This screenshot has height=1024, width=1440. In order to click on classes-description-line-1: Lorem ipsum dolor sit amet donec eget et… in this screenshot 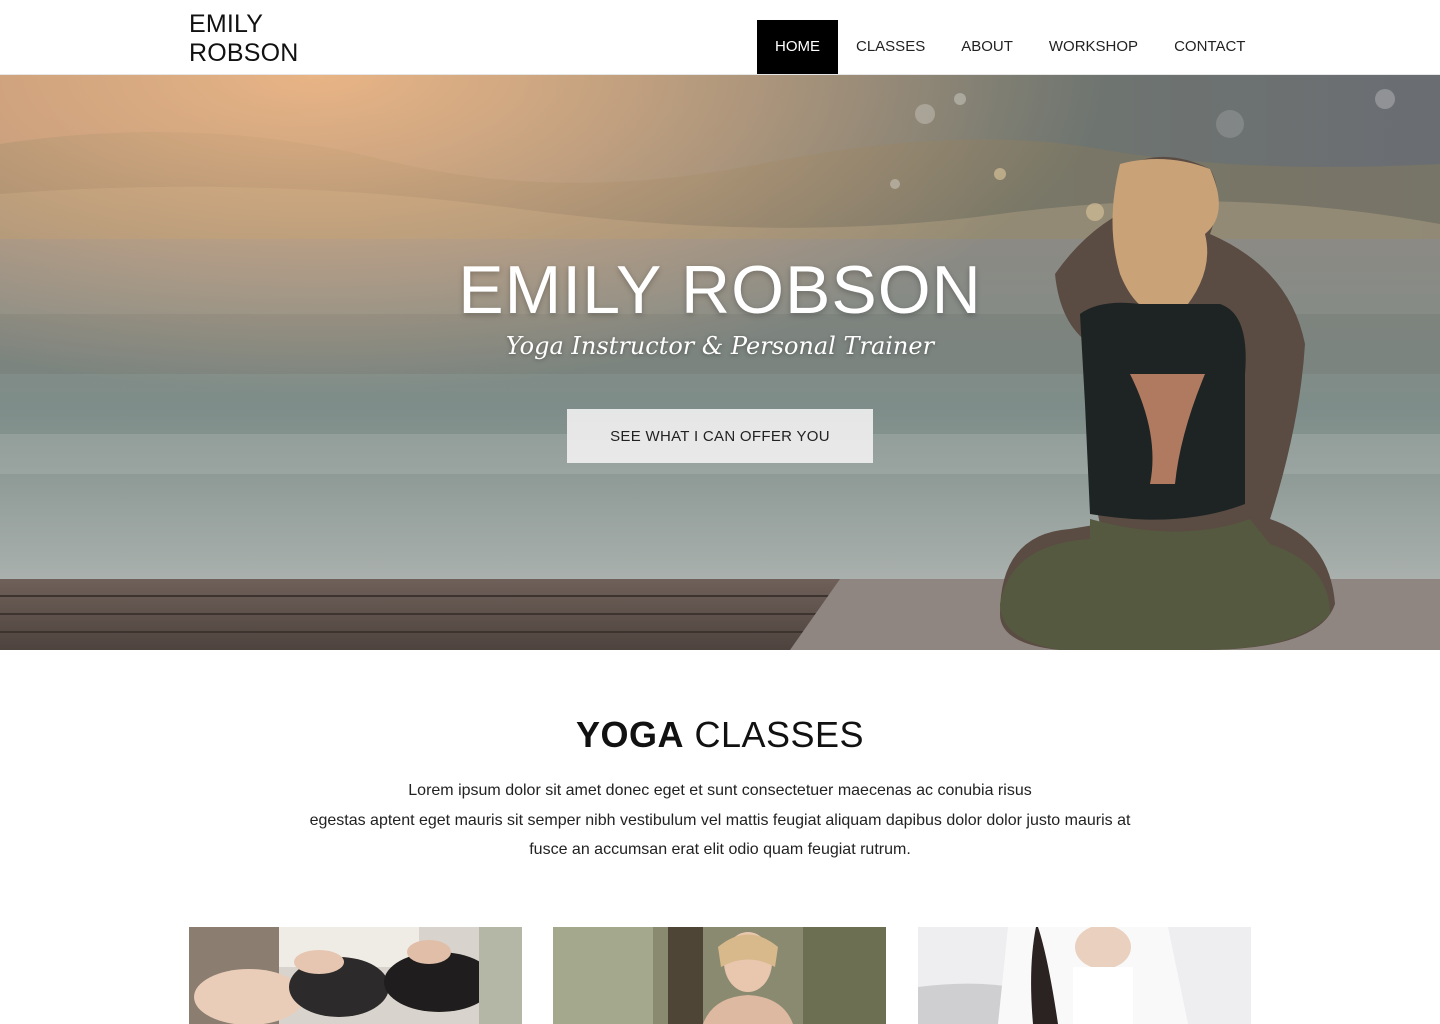, I will do `click(720, 790)`.